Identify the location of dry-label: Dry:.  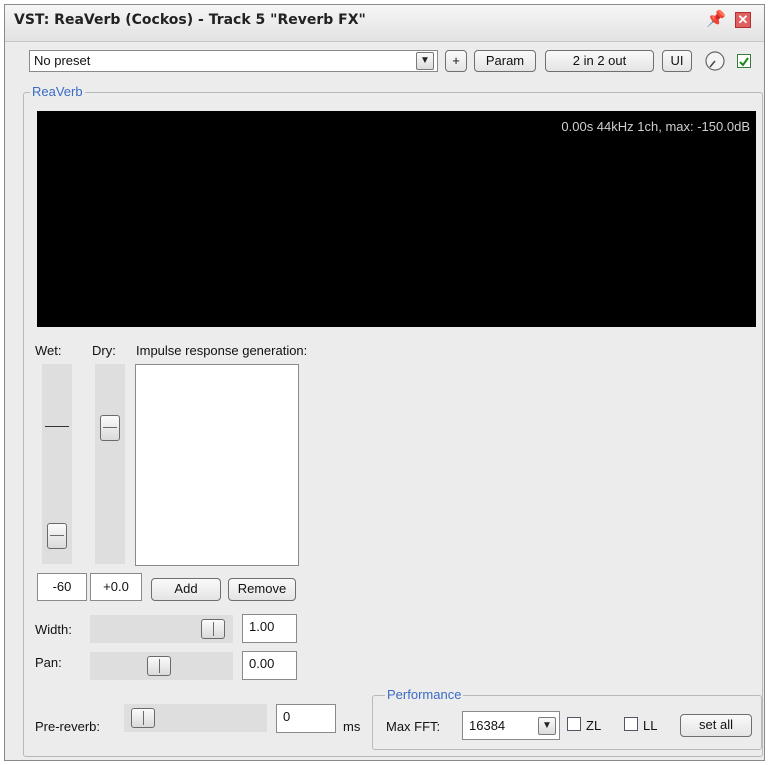
(104, 350).